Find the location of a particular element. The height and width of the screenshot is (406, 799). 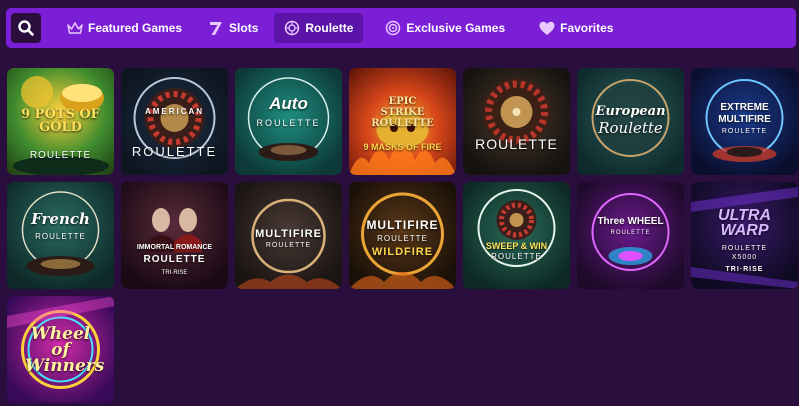

game-title: EXTREME MULTIFIRE is located at coordinates (744, 113).